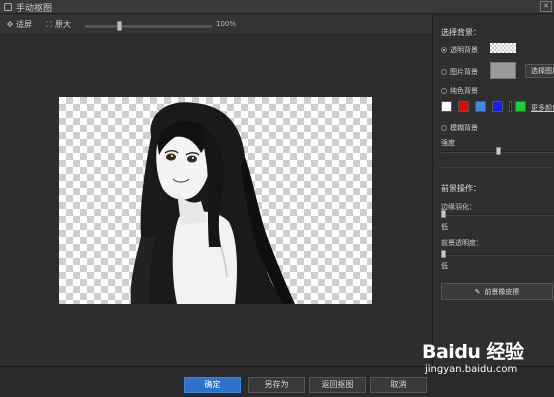  Describe the element at coordinates (8, 7) in the screenshot. I see `app-icon` at that location.